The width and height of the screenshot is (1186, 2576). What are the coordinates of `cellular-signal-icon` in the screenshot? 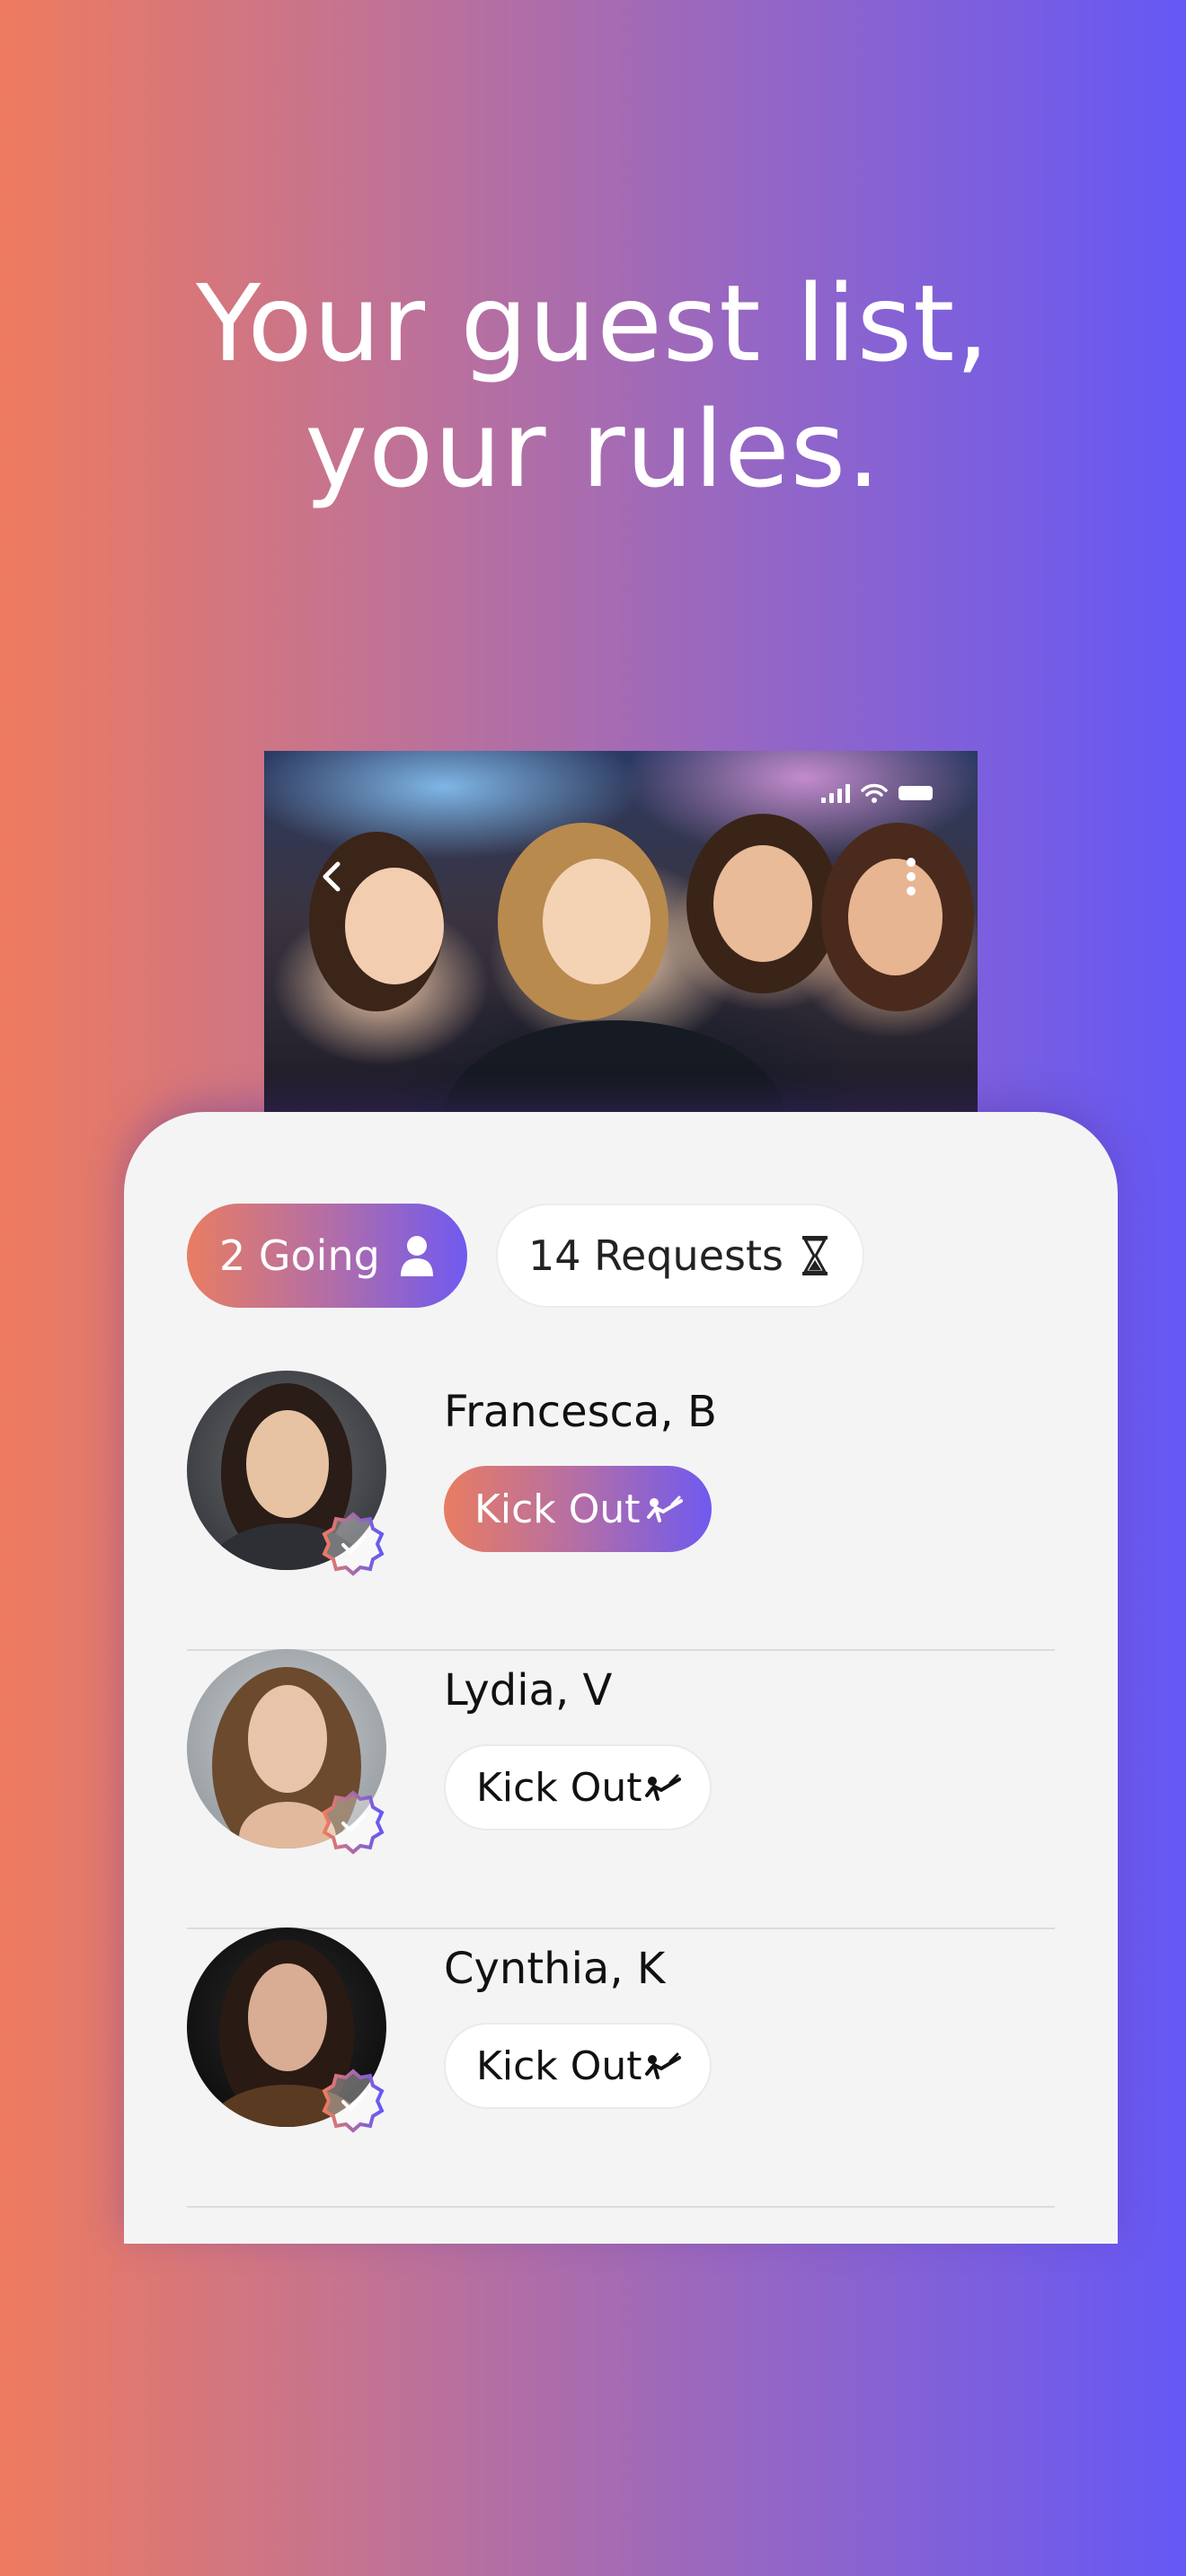 It's located at (835, 793).